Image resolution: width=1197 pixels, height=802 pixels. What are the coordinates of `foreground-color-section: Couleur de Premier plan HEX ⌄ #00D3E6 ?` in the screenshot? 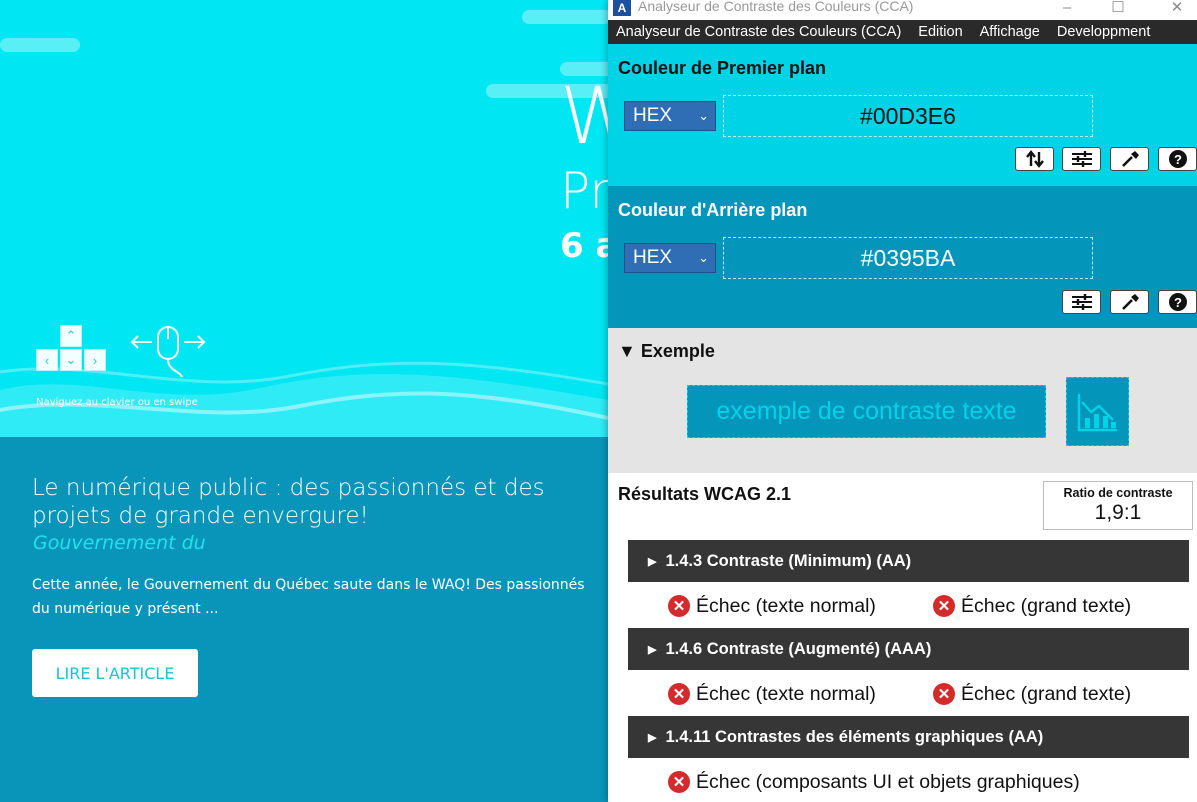 It's located at (902, 115).